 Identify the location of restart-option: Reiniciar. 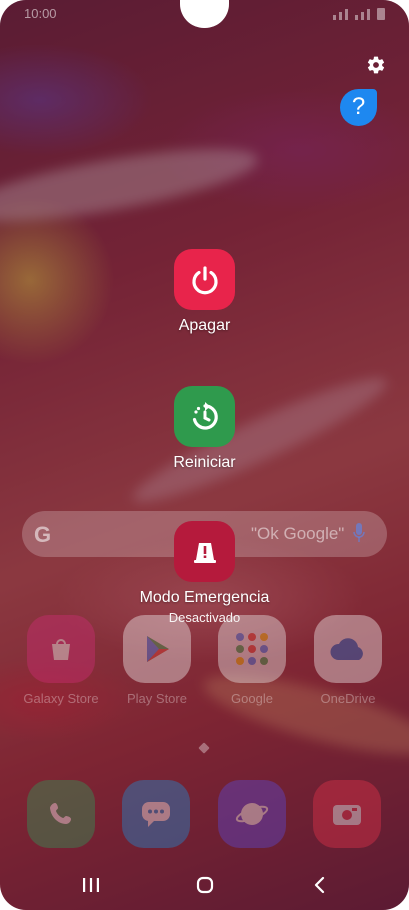
(204, 429).